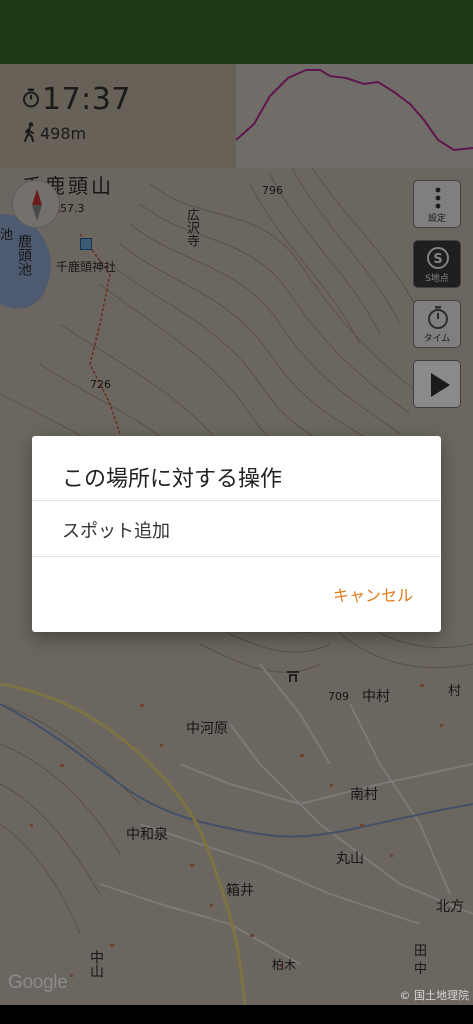  What do you see at coordinates (236, 556) in the screenshot?
I see `dialog-divider` at bounding box center [236, 556].